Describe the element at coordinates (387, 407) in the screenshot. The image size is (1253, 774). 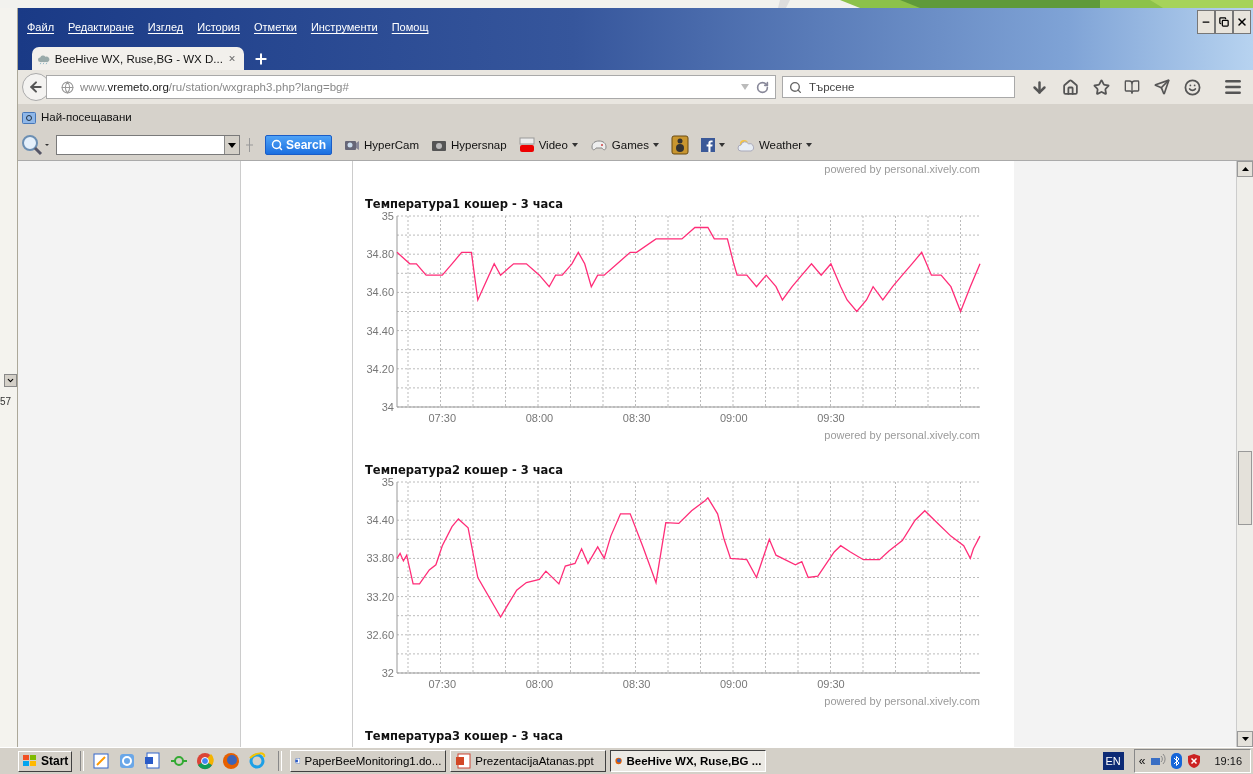
I see `axis-label: 34` at that location.